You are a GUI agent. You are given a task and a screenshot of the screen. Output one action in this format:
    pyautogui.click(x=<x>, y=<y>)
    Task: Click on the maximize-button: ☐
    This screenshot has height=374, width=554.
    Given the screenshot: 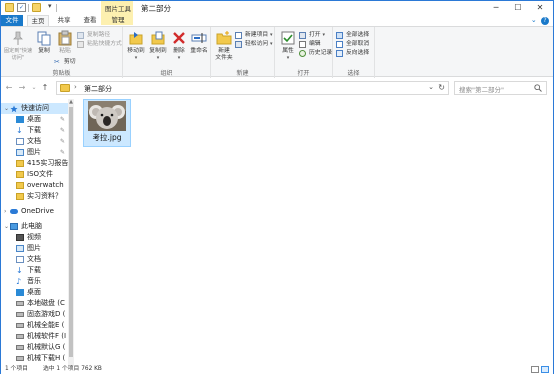 What is the action you would take?
    pyautogui.click(x=518, y=8)
    